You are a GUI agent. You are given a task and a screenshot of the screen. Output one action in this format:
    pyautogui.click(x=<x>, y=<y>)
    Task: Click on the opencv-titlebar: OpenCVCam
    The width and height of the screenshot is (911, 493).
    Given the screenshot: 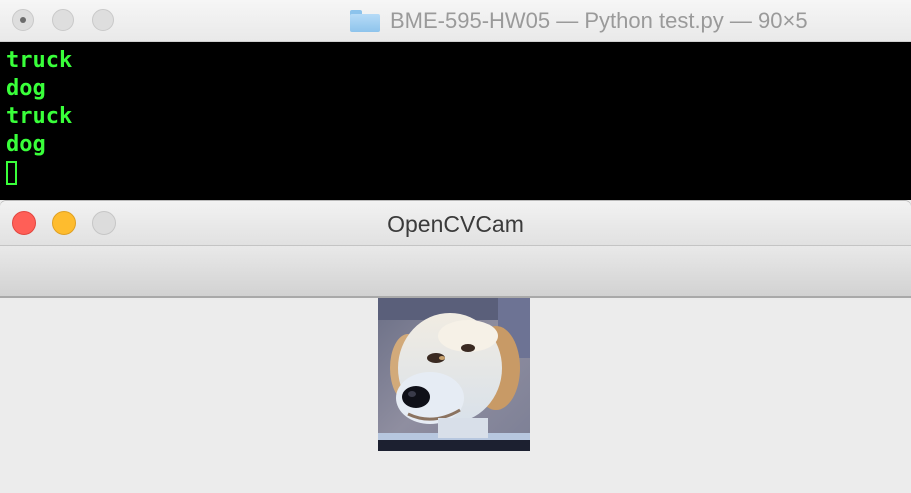 What is the action you would take?
    pyautogui.click(x=455, y=223)
    